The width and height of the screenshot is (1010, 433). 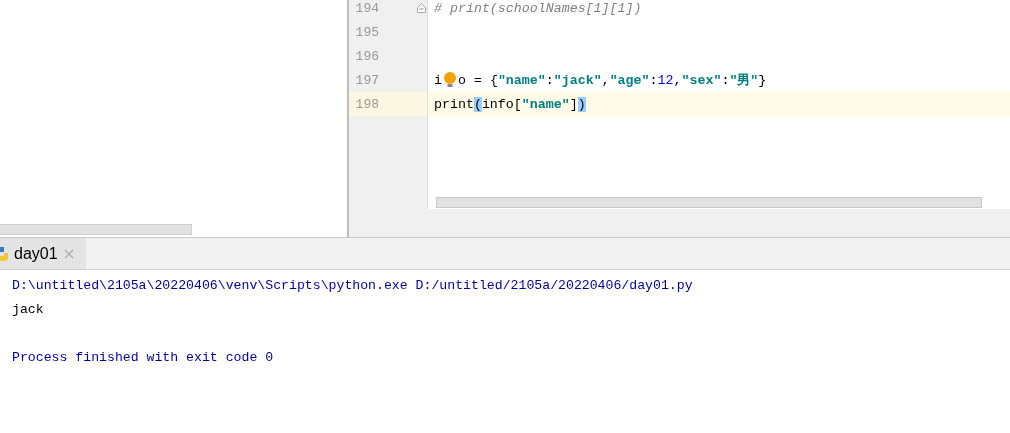 What do you see at coordinates (366, 32) in the screenshot?
I see `line-number: 195` at bounding box center [366, 32].